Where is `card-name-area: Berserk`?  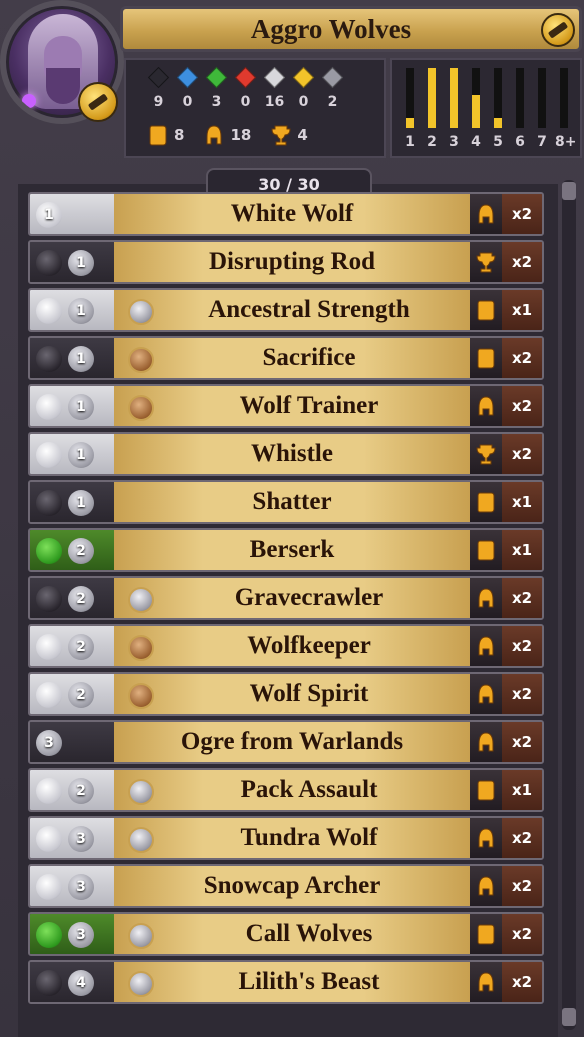 card-name-area: Berserk is located at coordinates (292, 550).